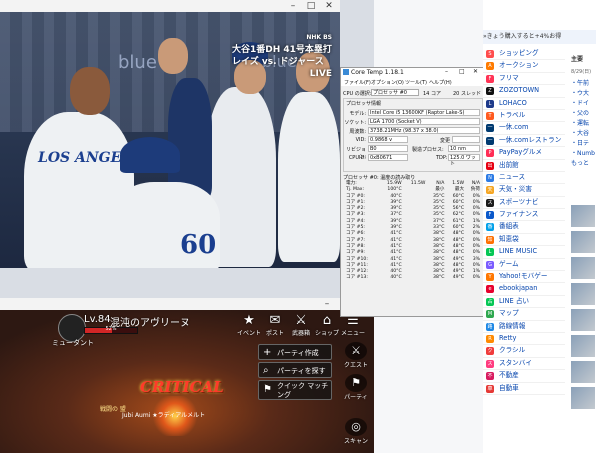  I want to click on service-link: A オークション, so click(524, 66).